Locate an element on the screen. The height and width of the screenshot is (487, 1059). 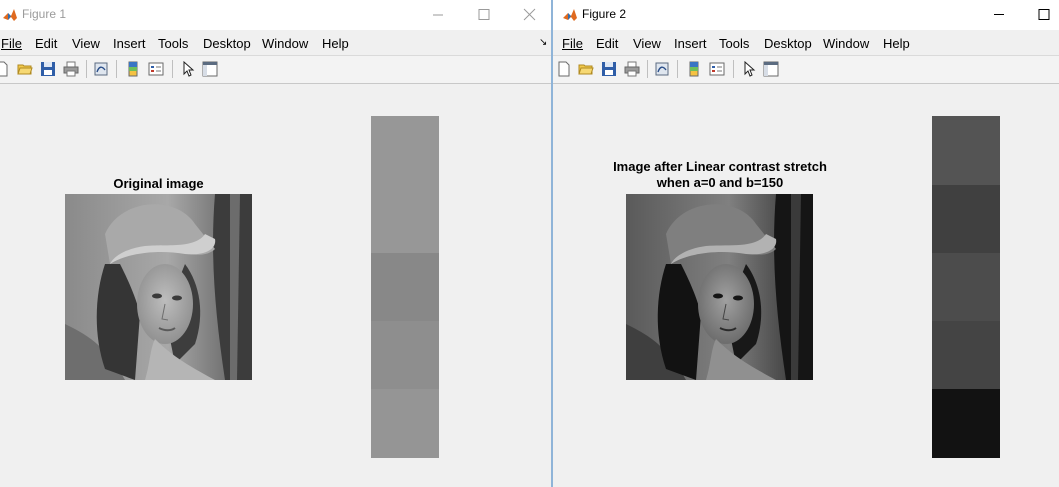
figure1-plot-title-line: Original image is located at coordinates (158, 183).